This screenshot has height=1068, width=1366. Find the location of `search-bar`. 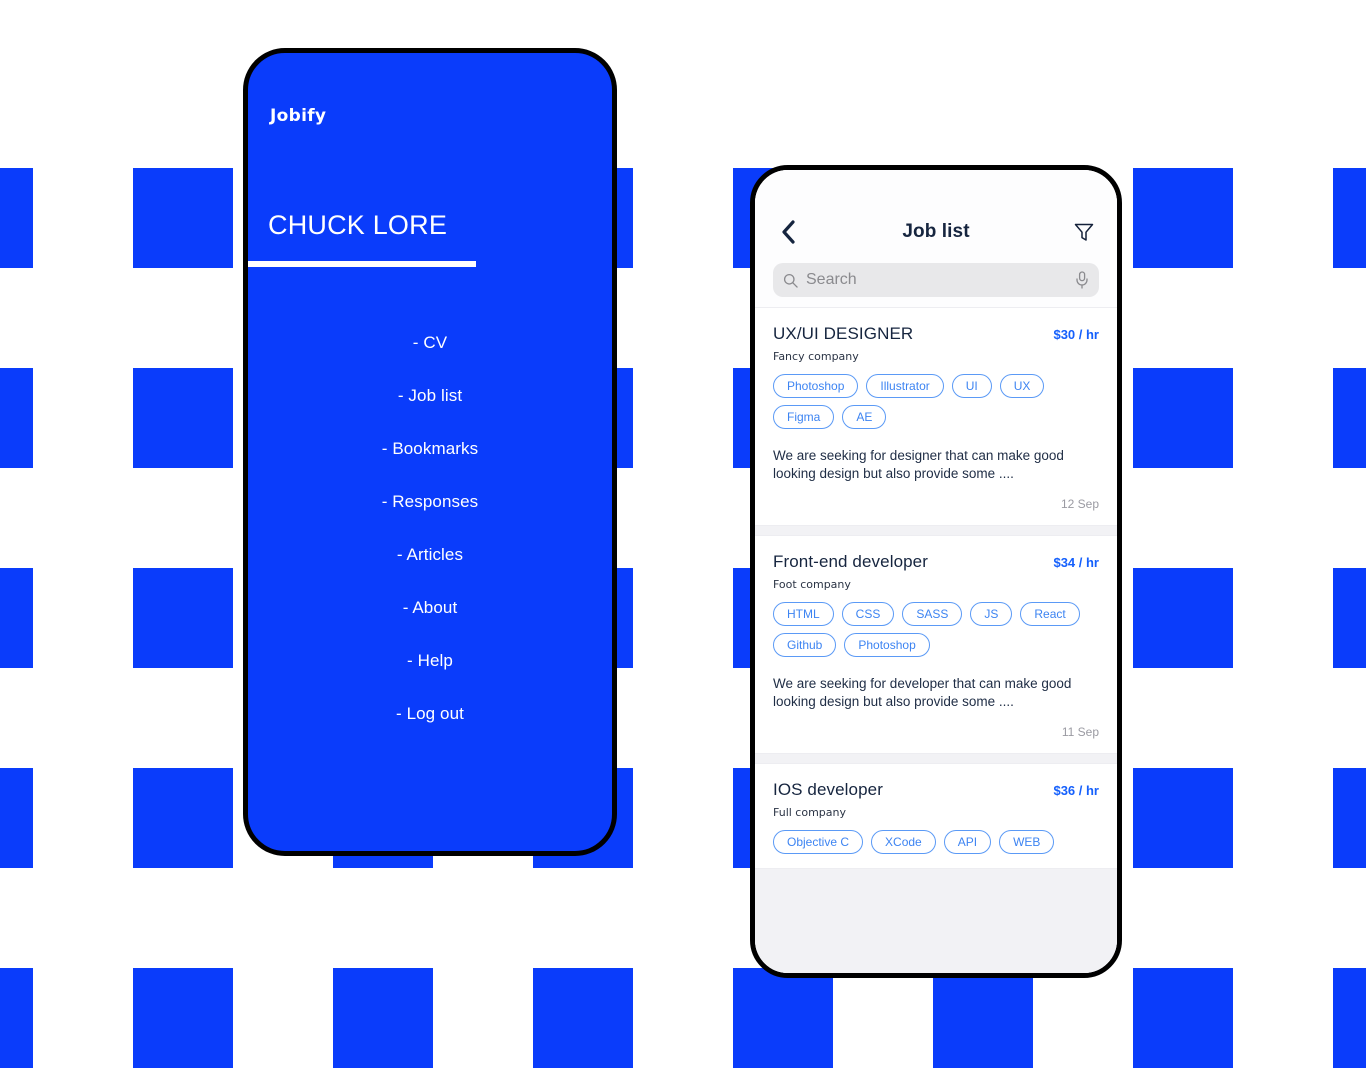

search-bar is located at coordinates (936, 280).